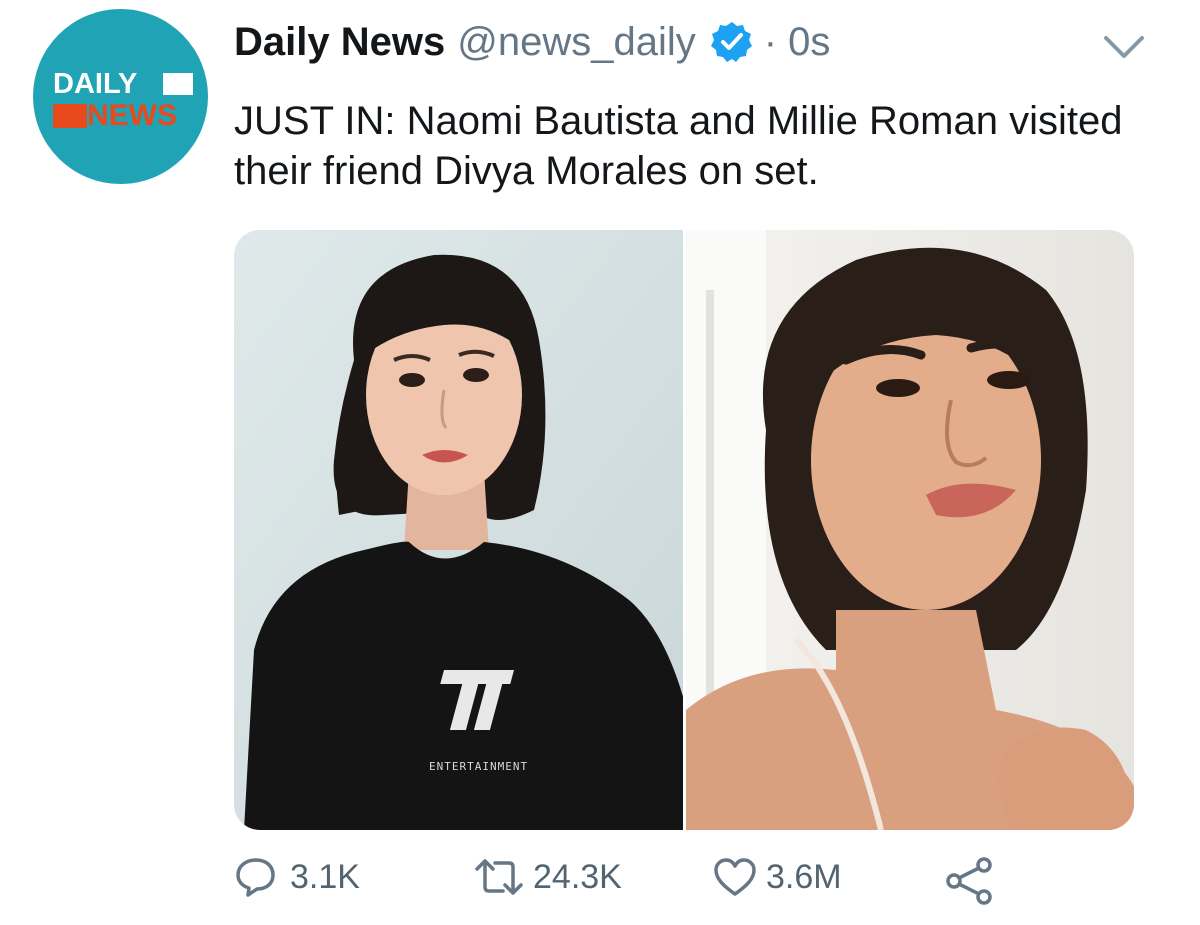 The height and width of the screenshot is (925, 1200). What do you see at coordinates (478, 766) in the screenshot?
I see `shirt-logo-text: ENTERTAINMENT` at bounding box center [478, 766].